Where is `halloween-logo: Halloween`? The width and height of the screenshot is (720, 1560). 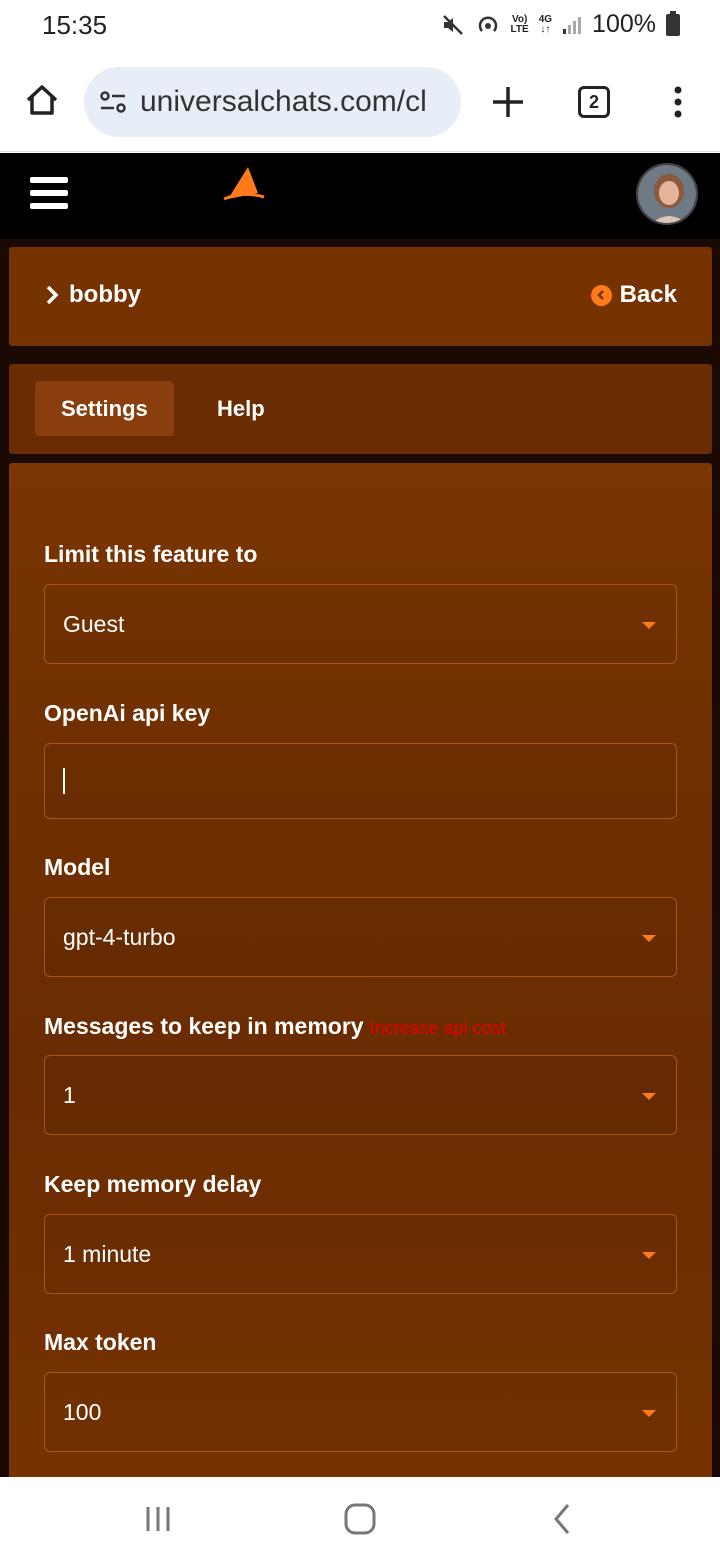 halloween-logo: Halloween is located at coordinates (195, 197).